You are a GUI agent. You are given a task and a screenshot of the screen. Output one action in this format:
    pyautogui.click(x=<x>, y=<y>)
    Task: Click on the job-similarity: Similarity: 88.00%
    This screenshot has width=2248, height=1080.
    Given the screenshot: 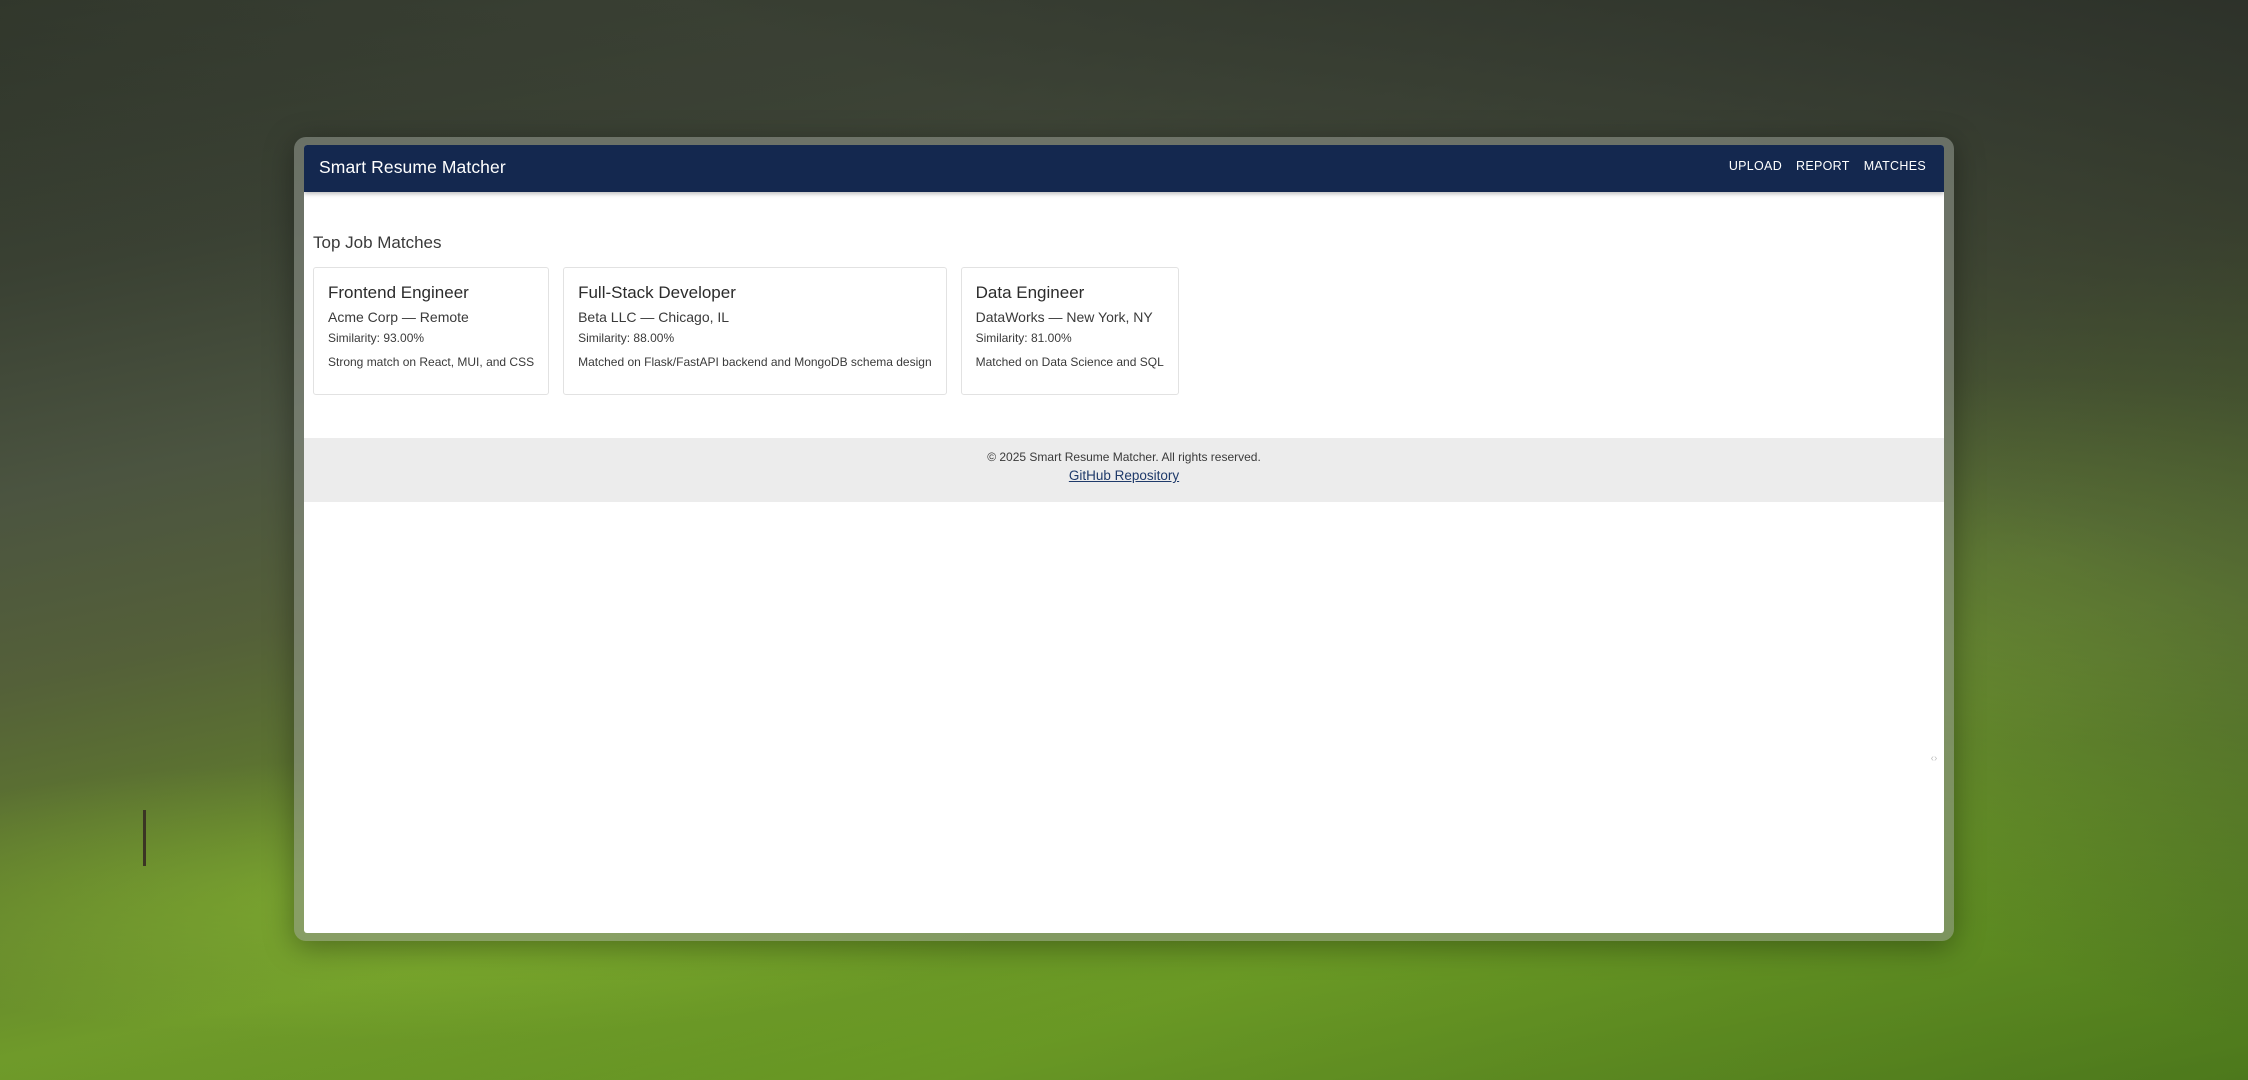 What is the action you would take?
    pyautogui.click(x=626, y=338)
    